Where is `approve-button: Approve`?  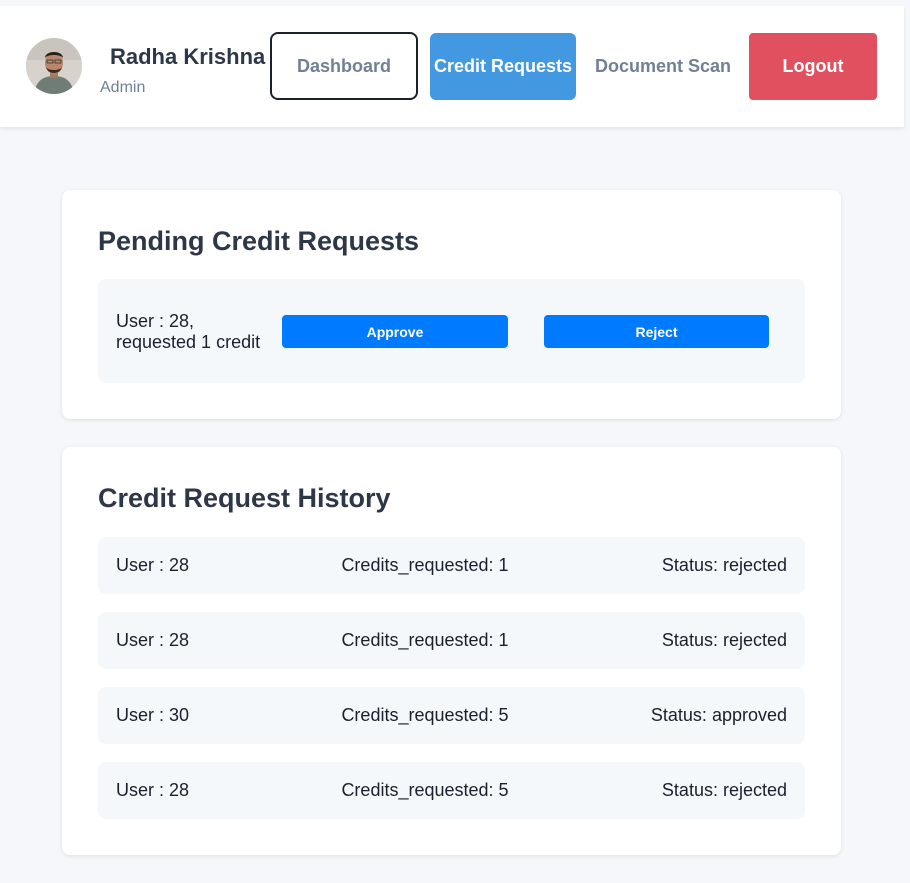
approve-button: Approve is located at coordinates (395, 331).